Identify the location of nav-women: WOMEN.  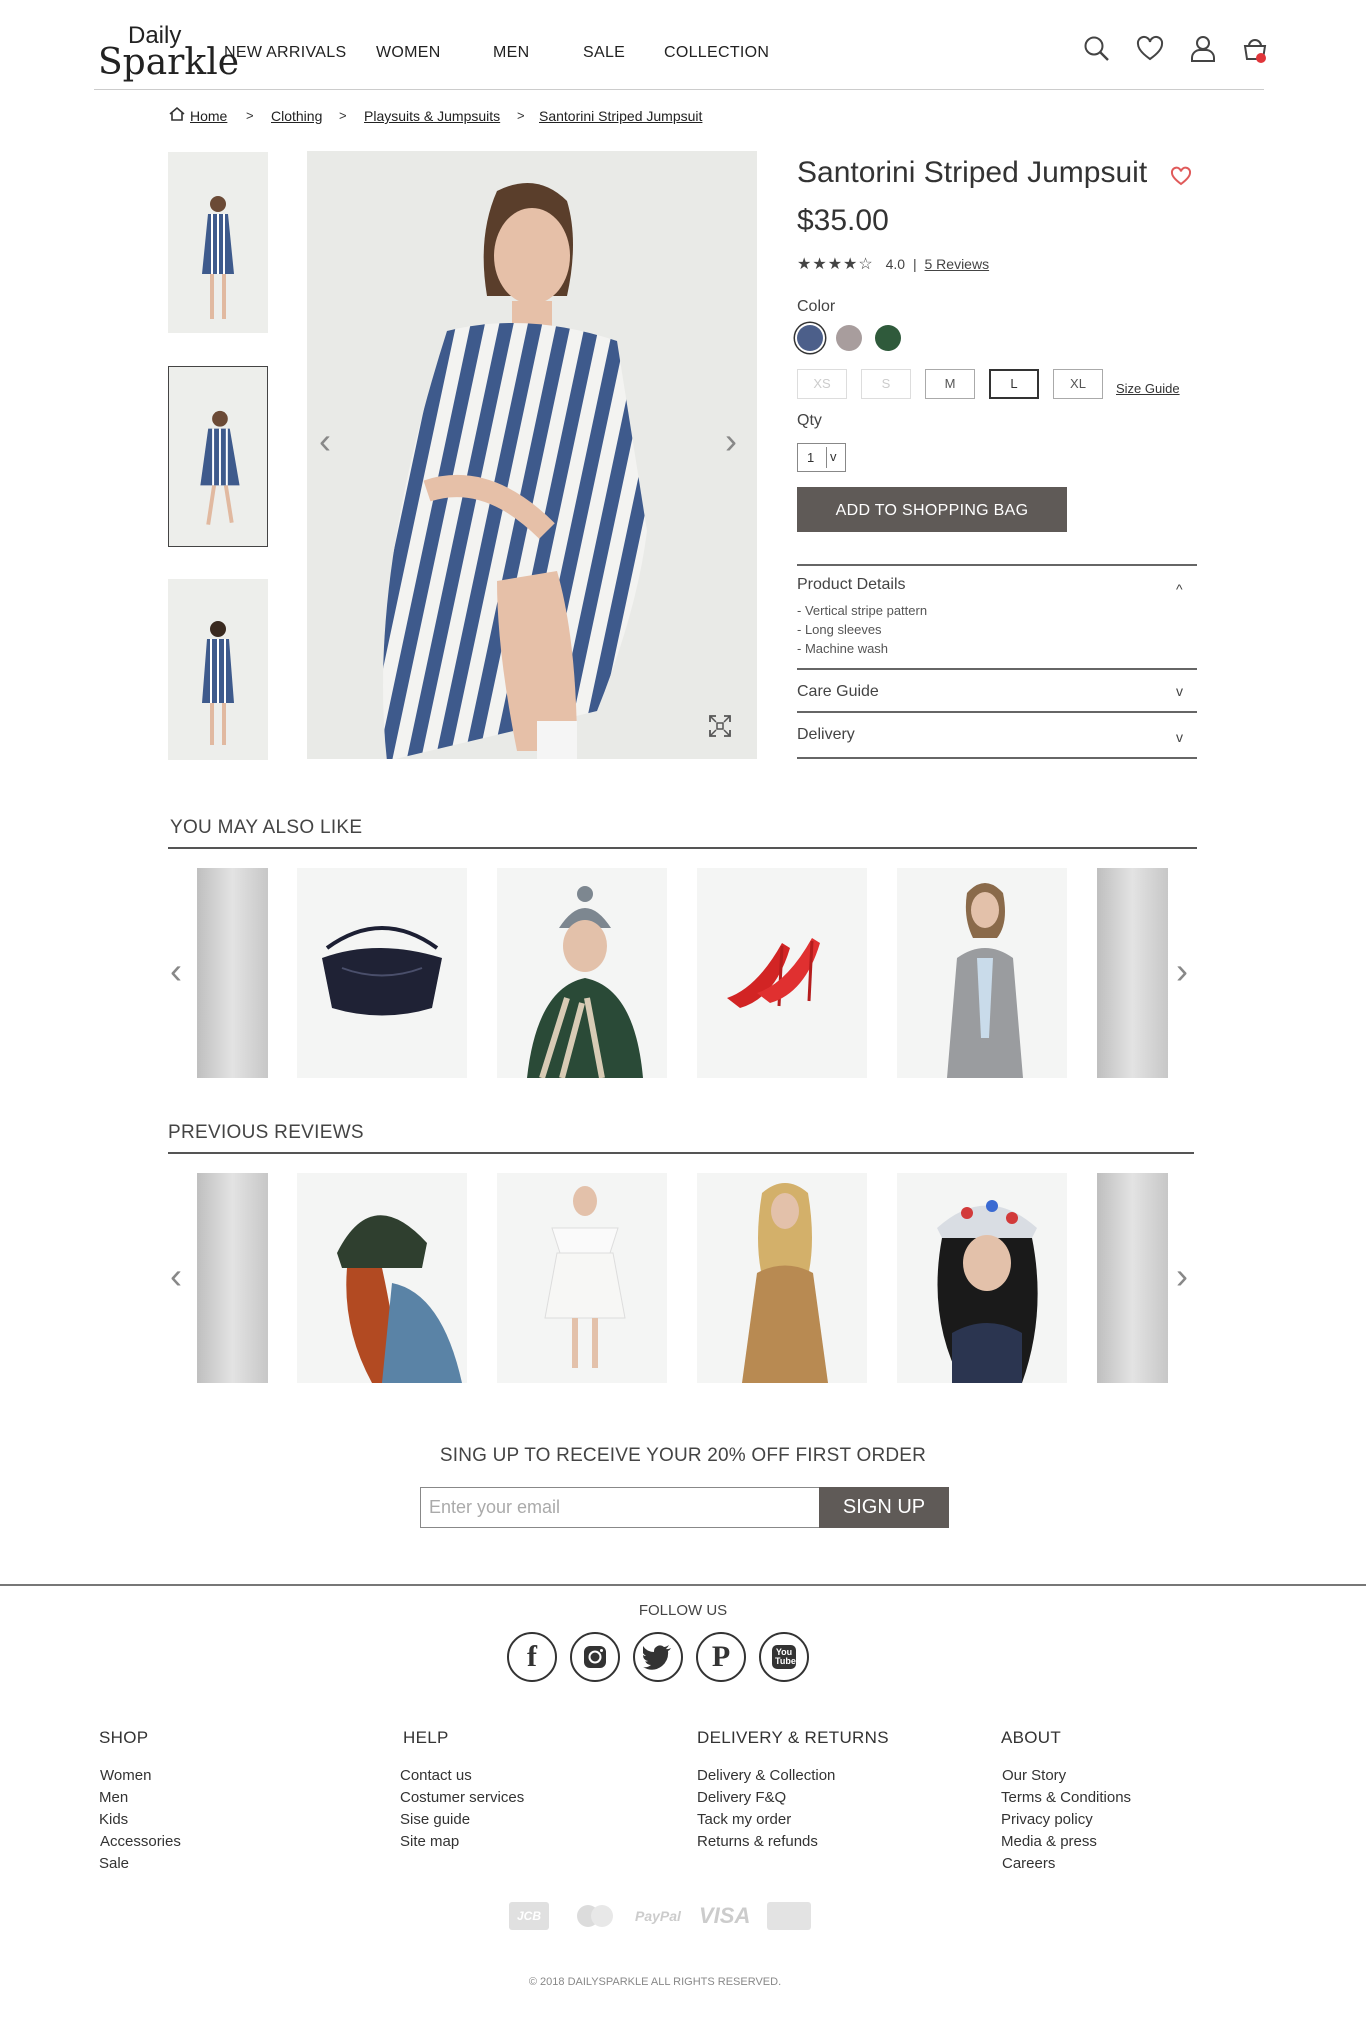
(408, 53).